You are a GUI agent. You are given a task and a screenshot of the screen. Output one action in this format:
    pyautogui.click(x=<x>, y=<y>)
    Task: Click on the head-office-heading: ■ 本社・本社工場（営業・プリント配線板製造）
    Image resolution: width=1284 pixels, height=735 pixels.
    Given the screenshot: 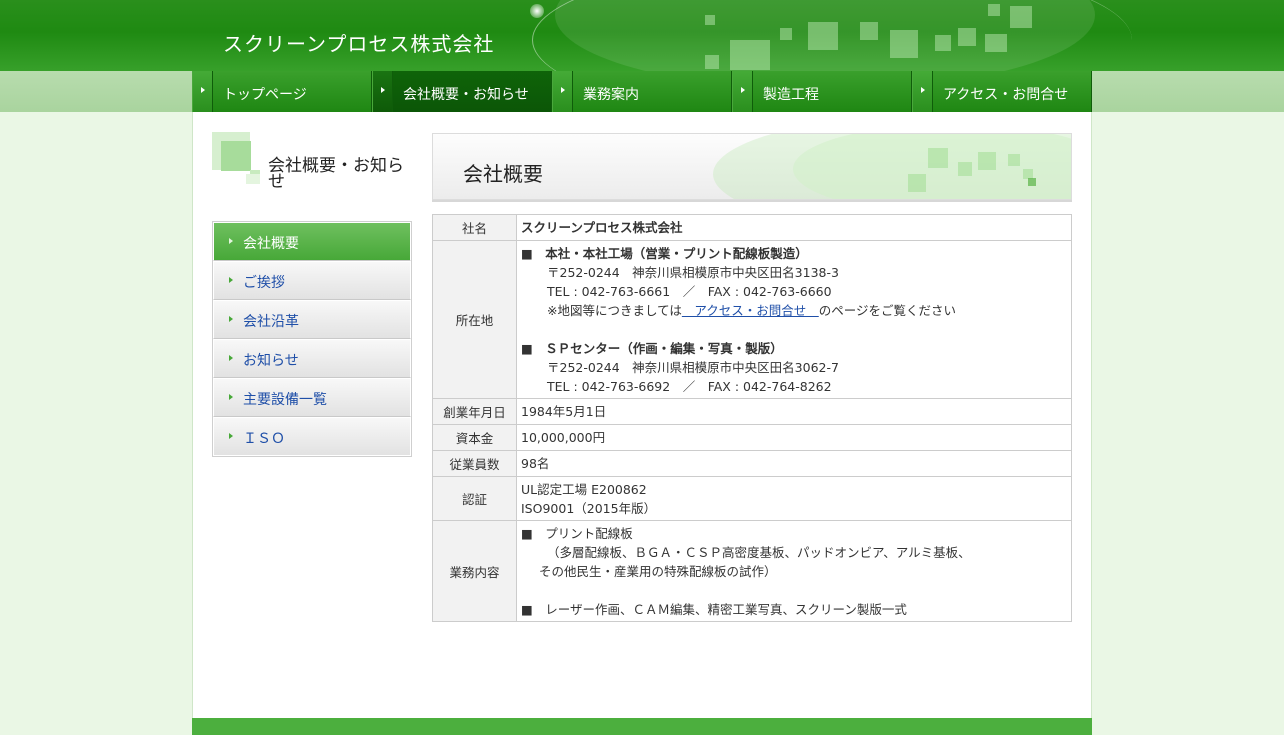 What is the action you would take?
    pyautogui.click(x=664, y=253)
    